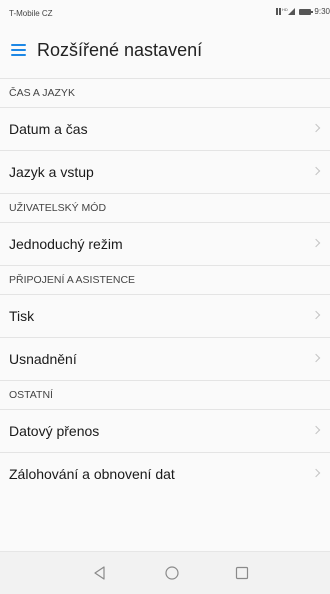 This screenshot has width=330, height=594. What do you see at coordinates (306, 11) in the screenshot?
I see `battery-icon` at bounding box center [306, 11].